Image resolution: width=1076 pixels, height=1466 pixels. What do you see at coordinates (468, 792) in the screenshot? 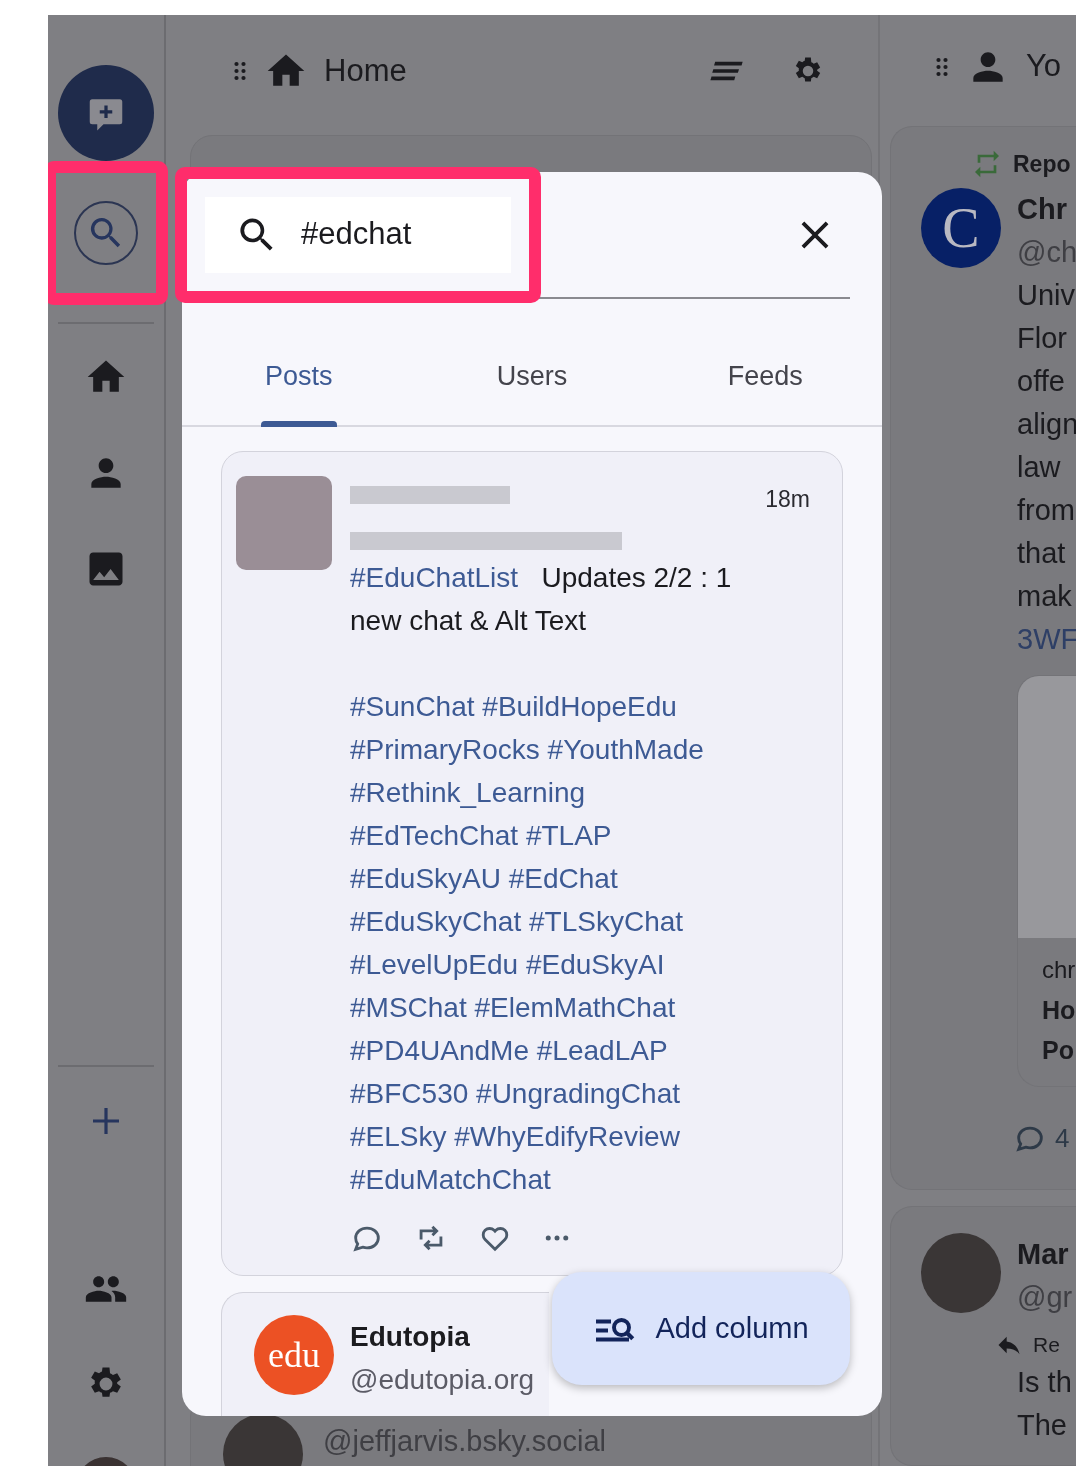
I see `hashtag-link: #Rethink_Learning` at bounding box center [468, 792].